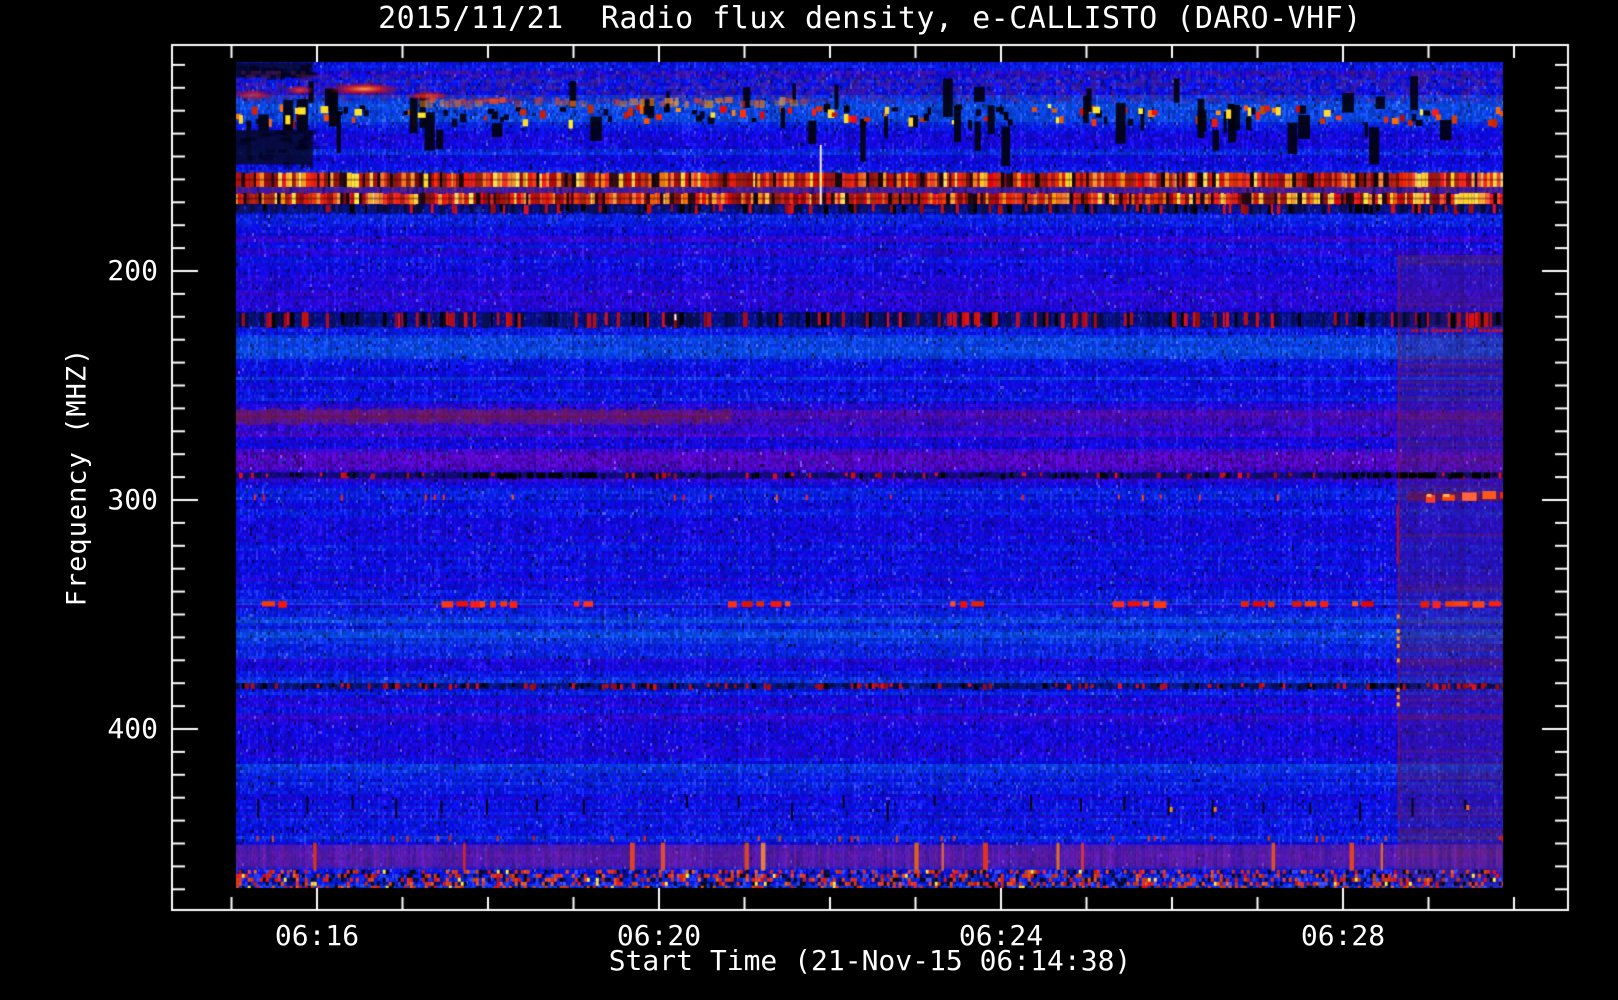 This screenshot has height=1000, width=1618. What do you see at coordinates (659, 935) in the screenshot?
I see `x-tick-label: 06:20` at bounding box center [659, 935].